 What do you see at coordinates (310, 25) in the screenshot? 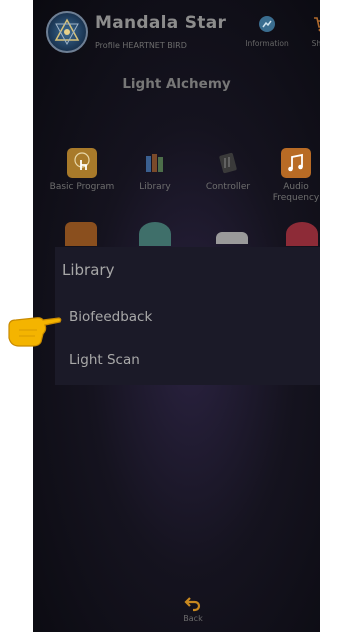
I see `cart-icon` at bounding box center [310, 25].